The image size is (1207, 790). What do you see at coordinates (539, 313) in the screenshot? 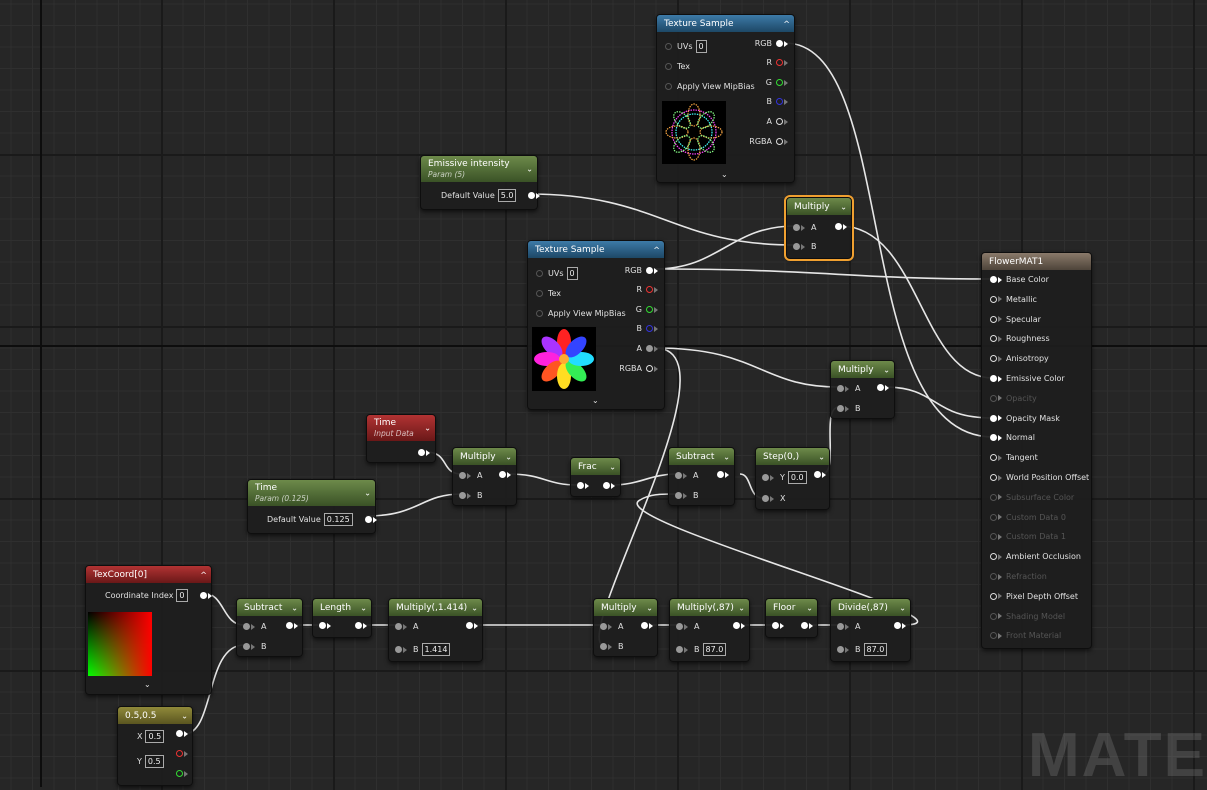
I see `mipbias-pin` at bounding box center [539, 313].